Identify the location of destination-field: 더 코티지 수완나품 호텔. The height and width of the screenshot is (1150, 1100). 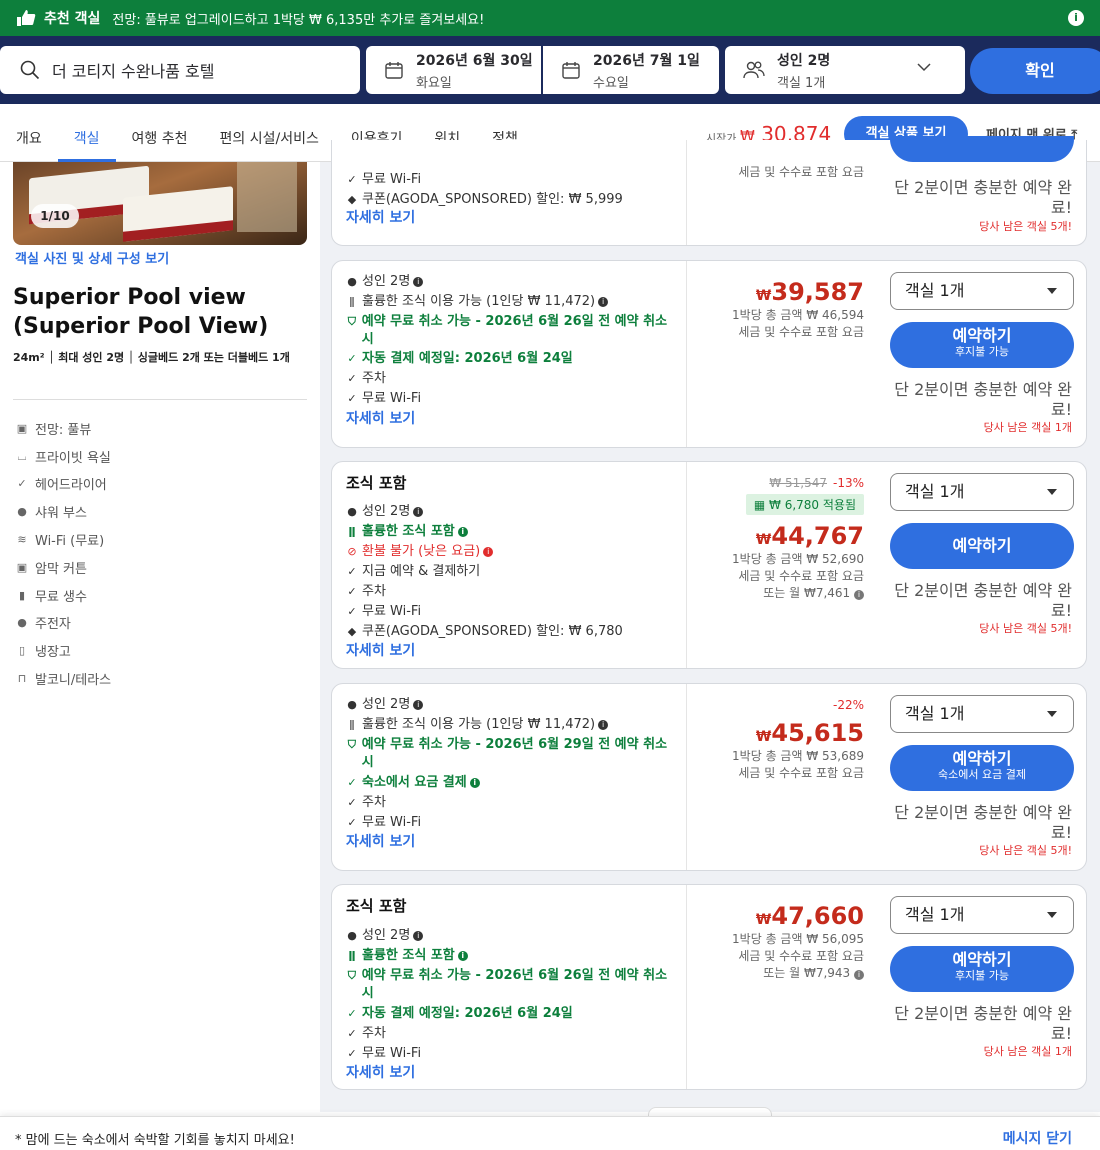
(180, 70).